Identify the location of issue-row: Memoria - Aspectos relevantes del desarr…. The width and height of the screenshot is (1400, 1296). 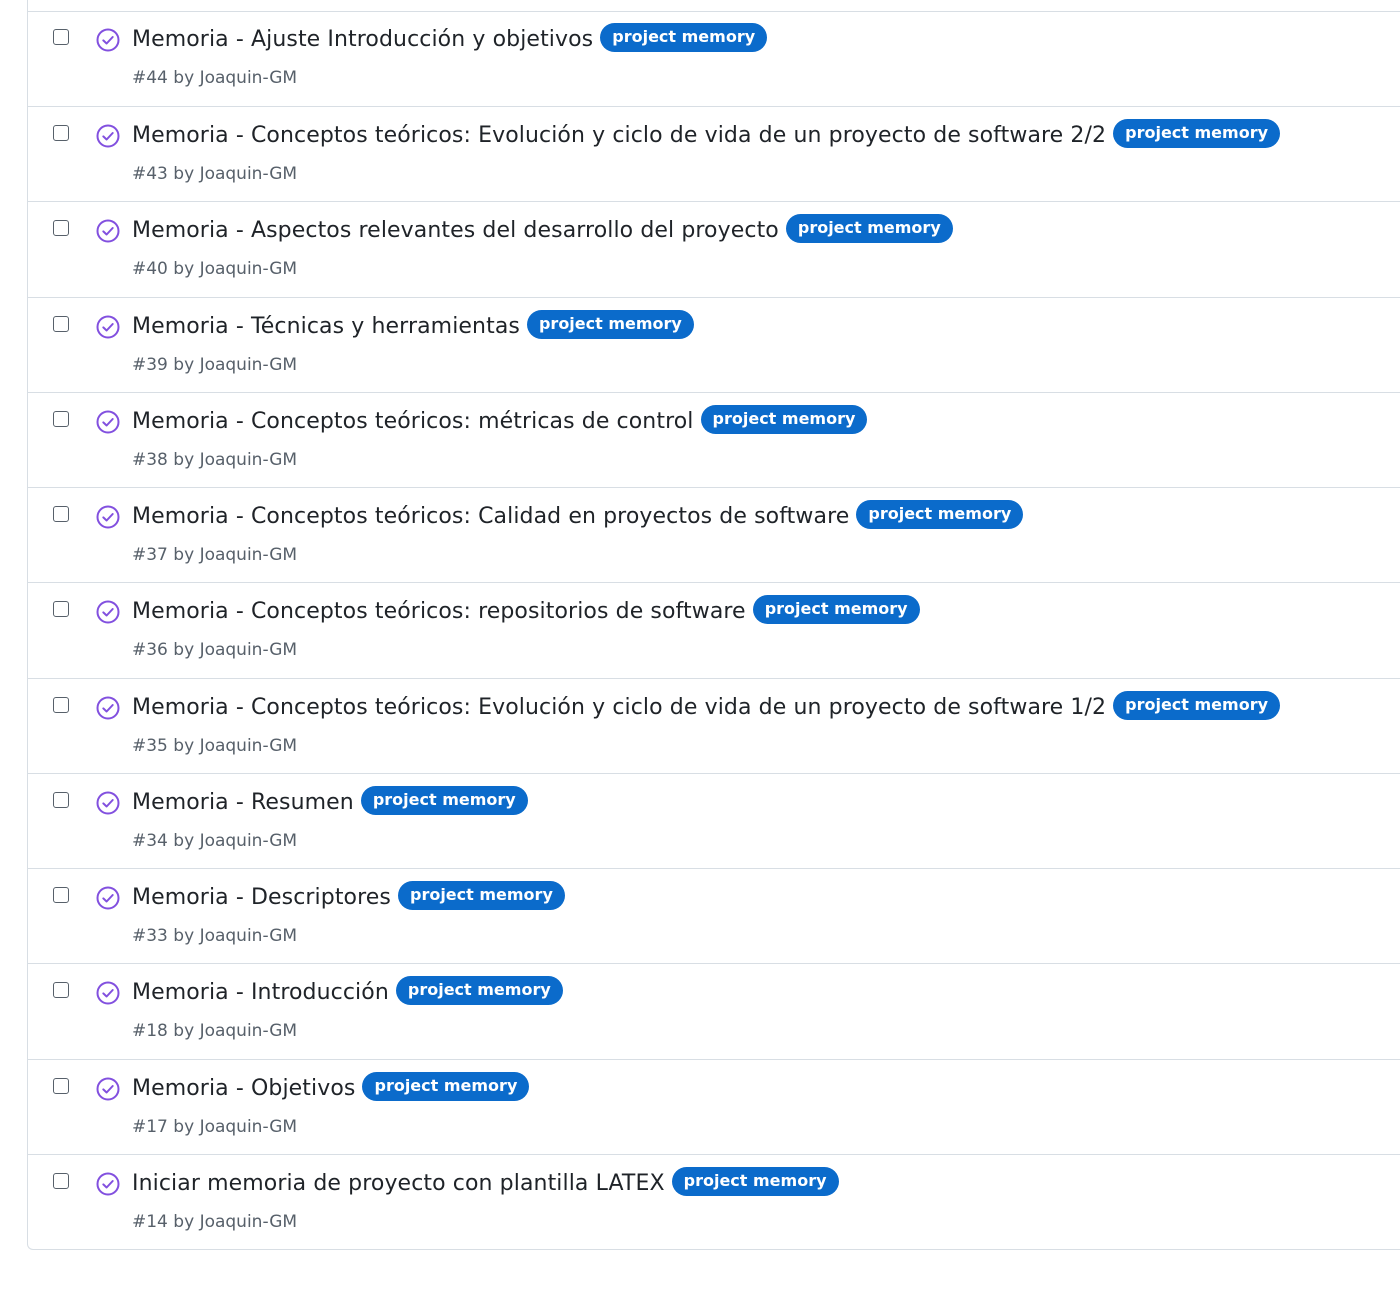
(714, 248).